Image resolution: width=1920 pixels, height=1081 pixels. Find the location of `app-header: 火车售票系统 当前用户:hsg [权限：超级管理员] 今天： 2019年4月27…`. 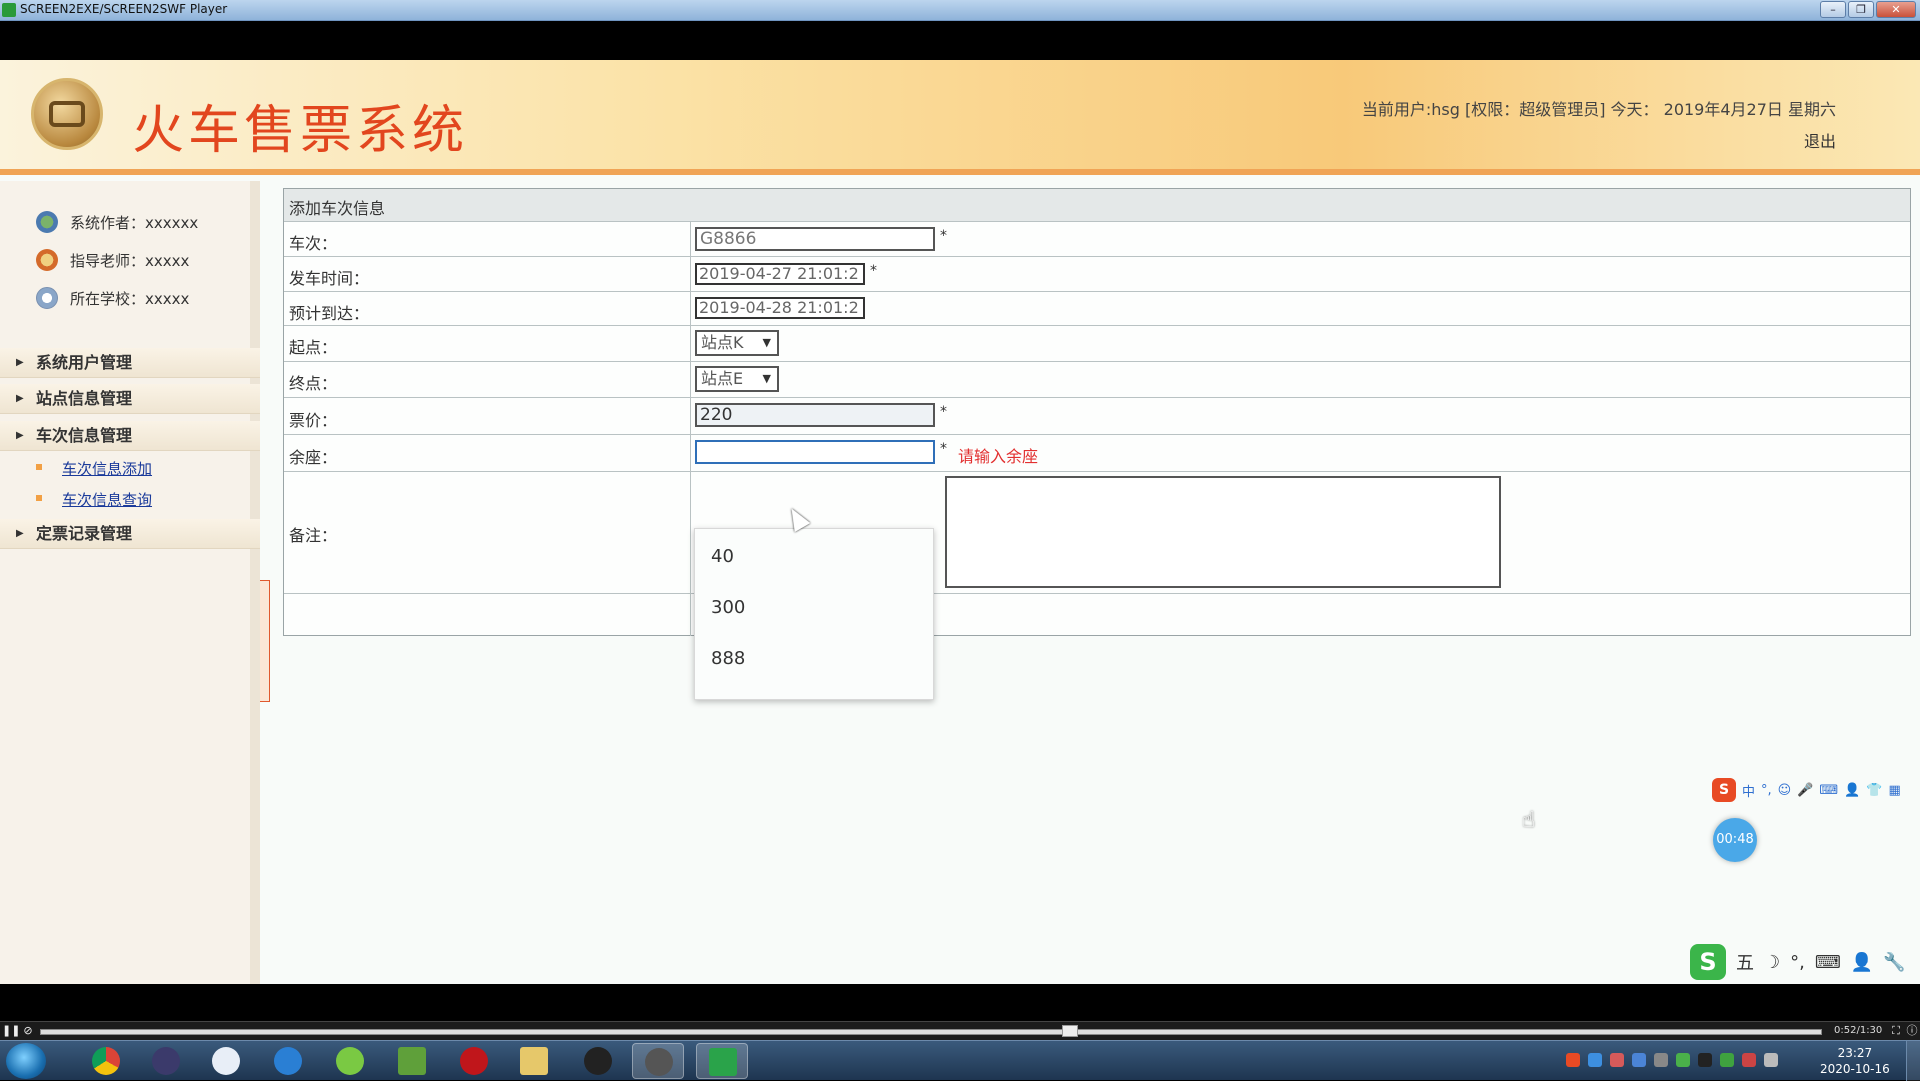

app-header: 火车售票系统 当前用户:hsg [权限：超级管理员] 今天： 2019年4月27… is located at coordinates (960, 117).